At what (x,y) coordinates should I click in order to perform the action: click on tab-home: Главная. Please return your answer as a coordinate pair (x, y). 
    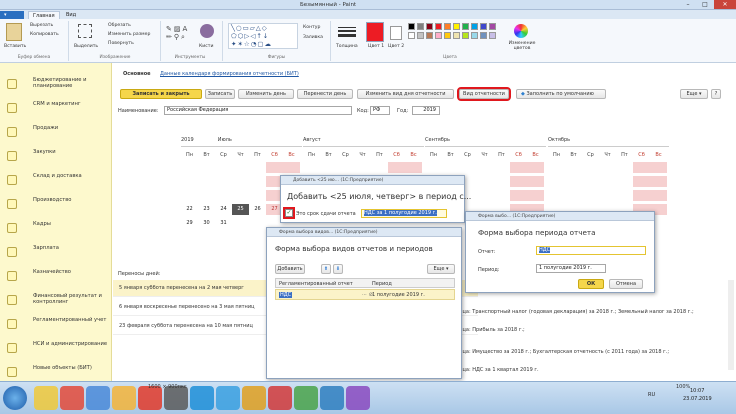
    Looking at the image, I should click on (44, 15).